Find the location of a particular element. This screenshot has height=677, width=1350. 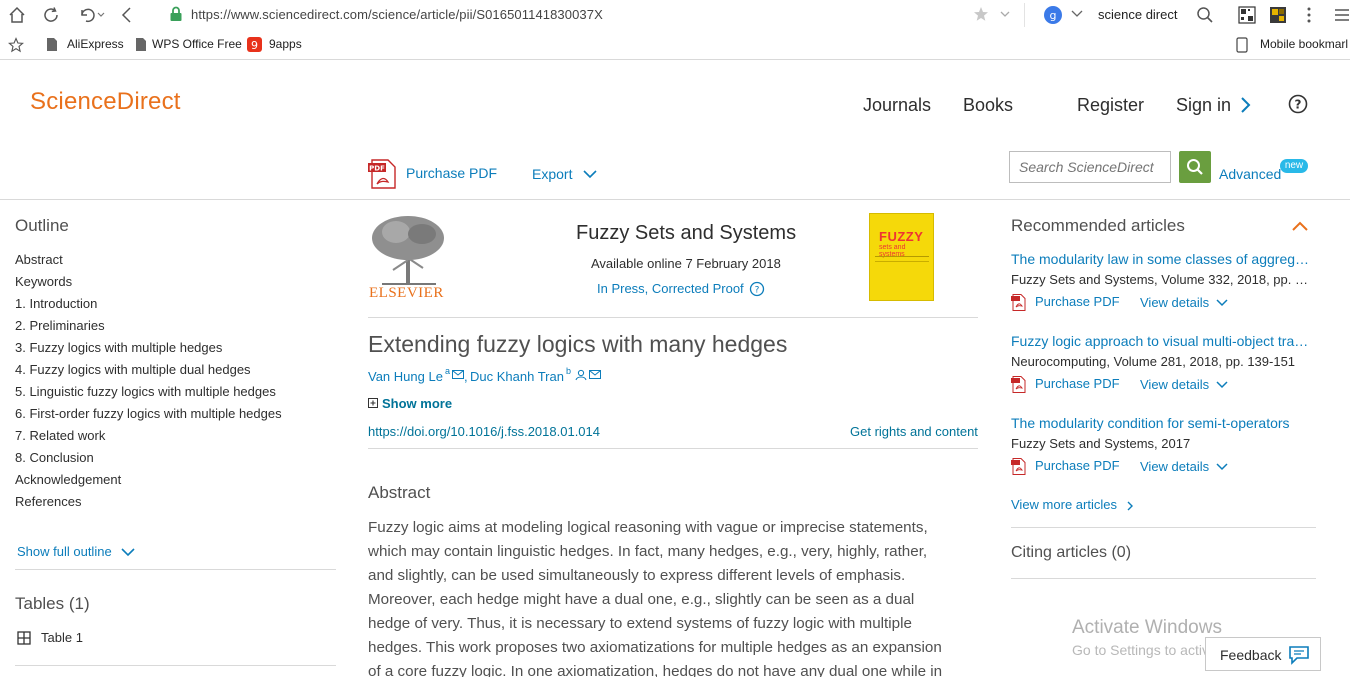

back-icon is located at coordinates (127, 15).